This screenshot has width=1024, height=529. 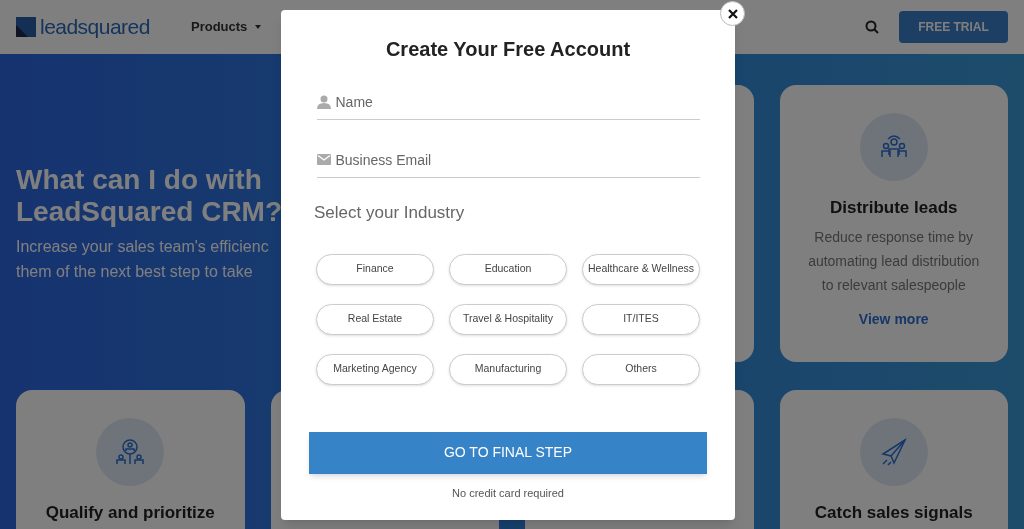 What do you see at coordinates (389, 213) in the screenshot?
I see `industry-label: Select your Industry` at bounding box center [389, 213].